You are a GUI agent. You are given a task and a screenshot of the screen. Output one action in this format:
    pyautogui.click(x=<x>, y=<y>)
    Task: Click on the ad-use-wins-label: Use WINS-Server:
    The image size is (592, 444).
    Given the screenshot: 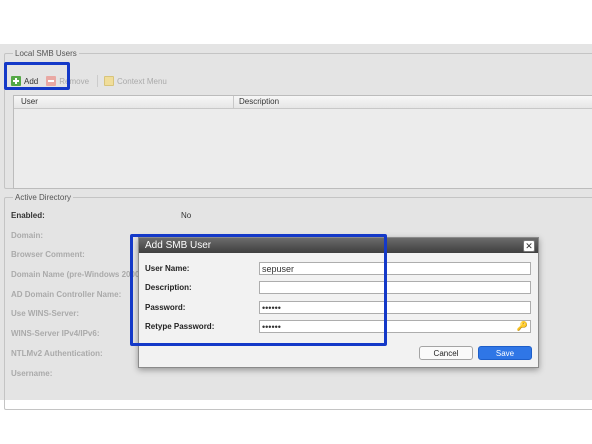 What is the action you would take?
    pyautogui.click(x=45, y=313)
    